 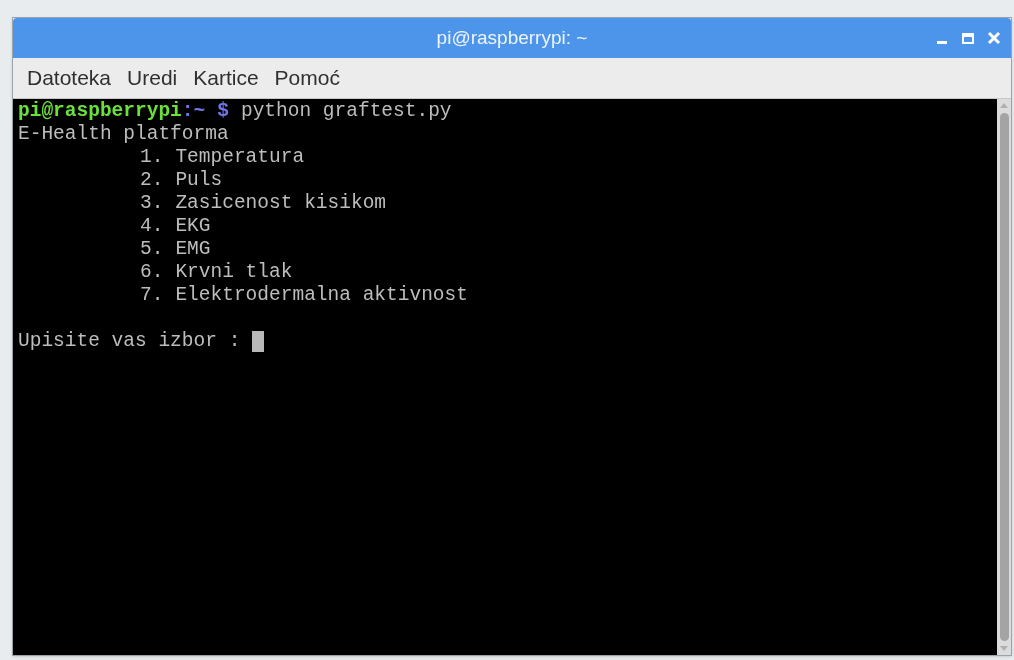 I want to click on menu-item: Pomoć, so click(x=307, y=78).